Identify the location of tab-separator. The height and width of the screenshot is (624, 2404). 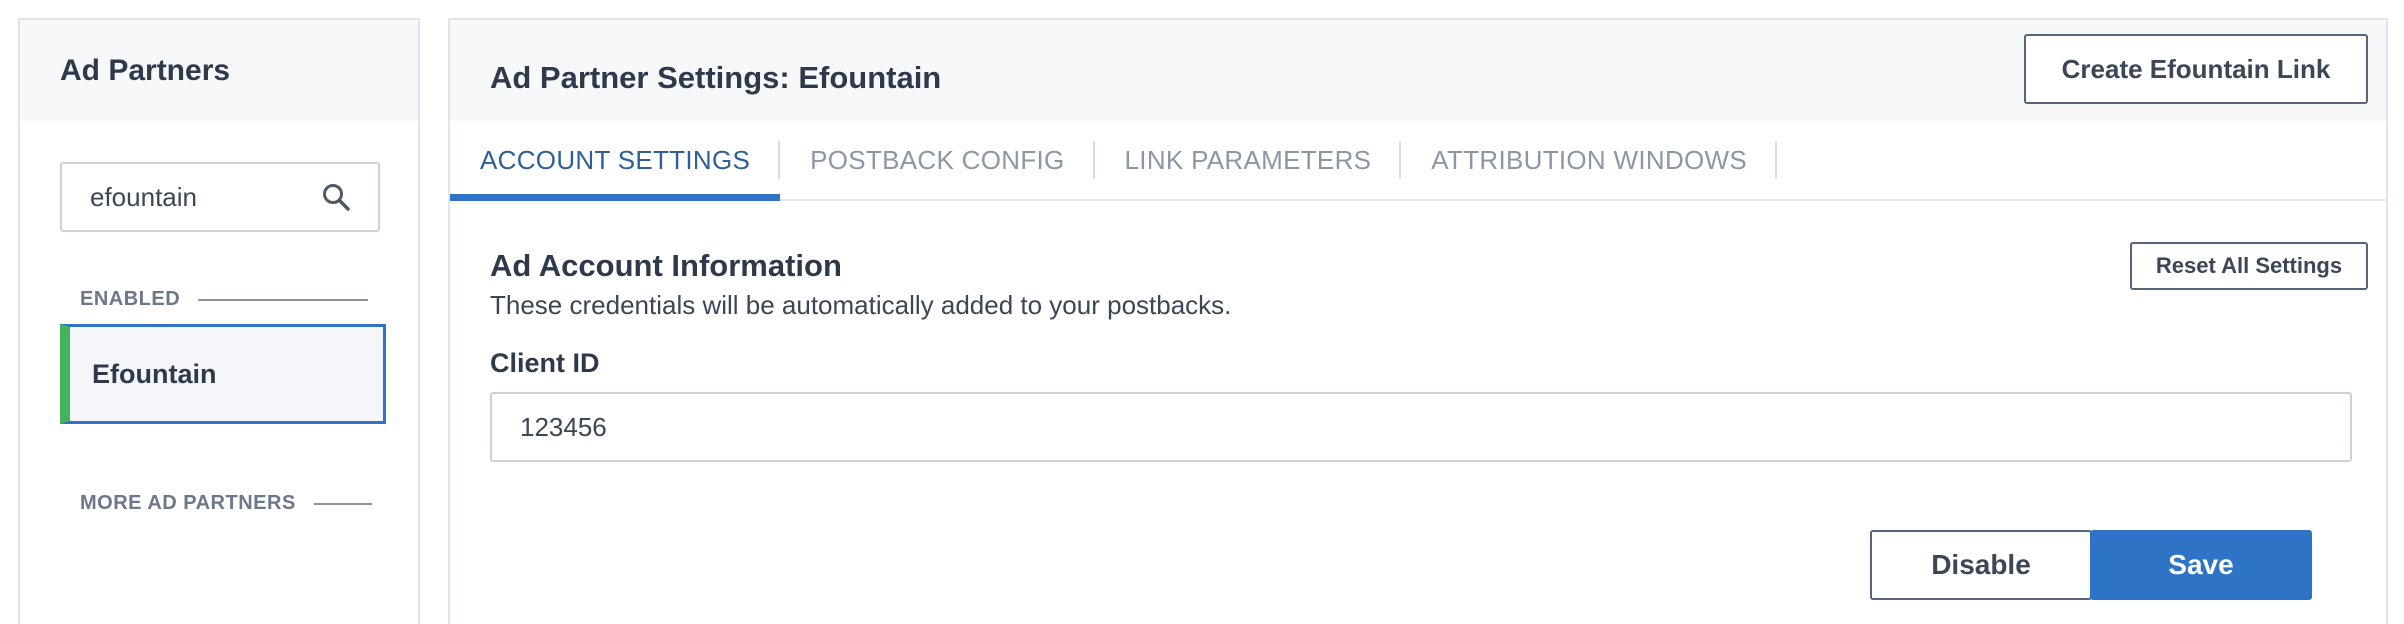
(1776, 160).